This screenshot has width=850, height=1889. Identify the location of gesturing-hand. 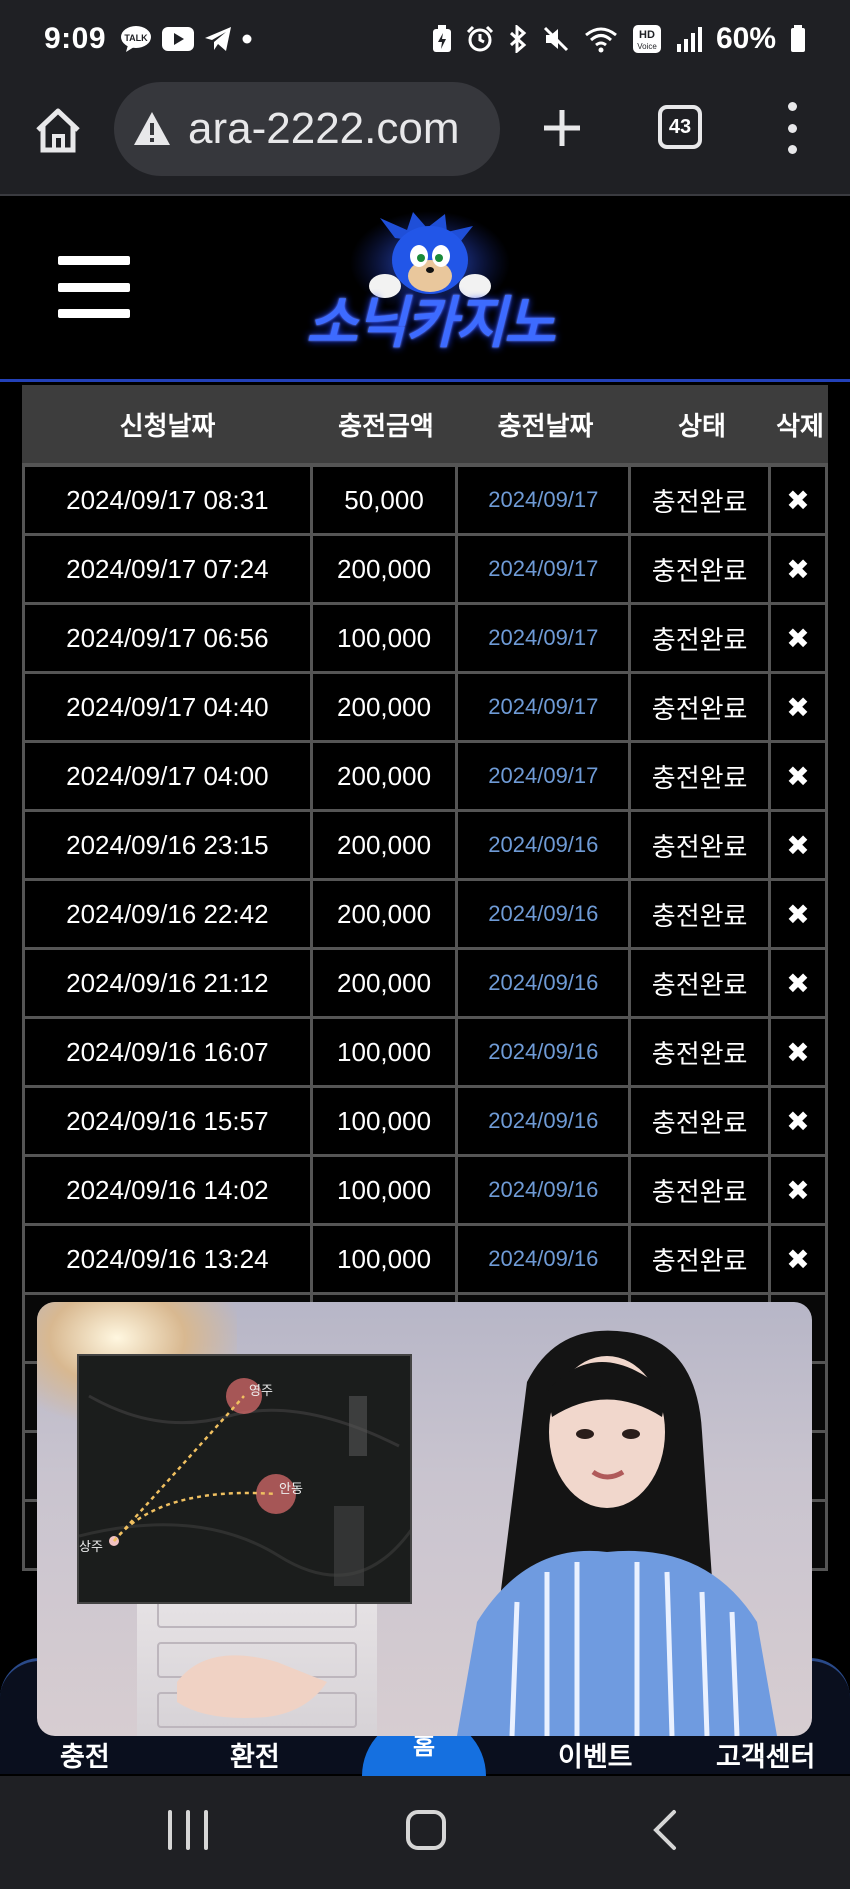
(252, 1686).